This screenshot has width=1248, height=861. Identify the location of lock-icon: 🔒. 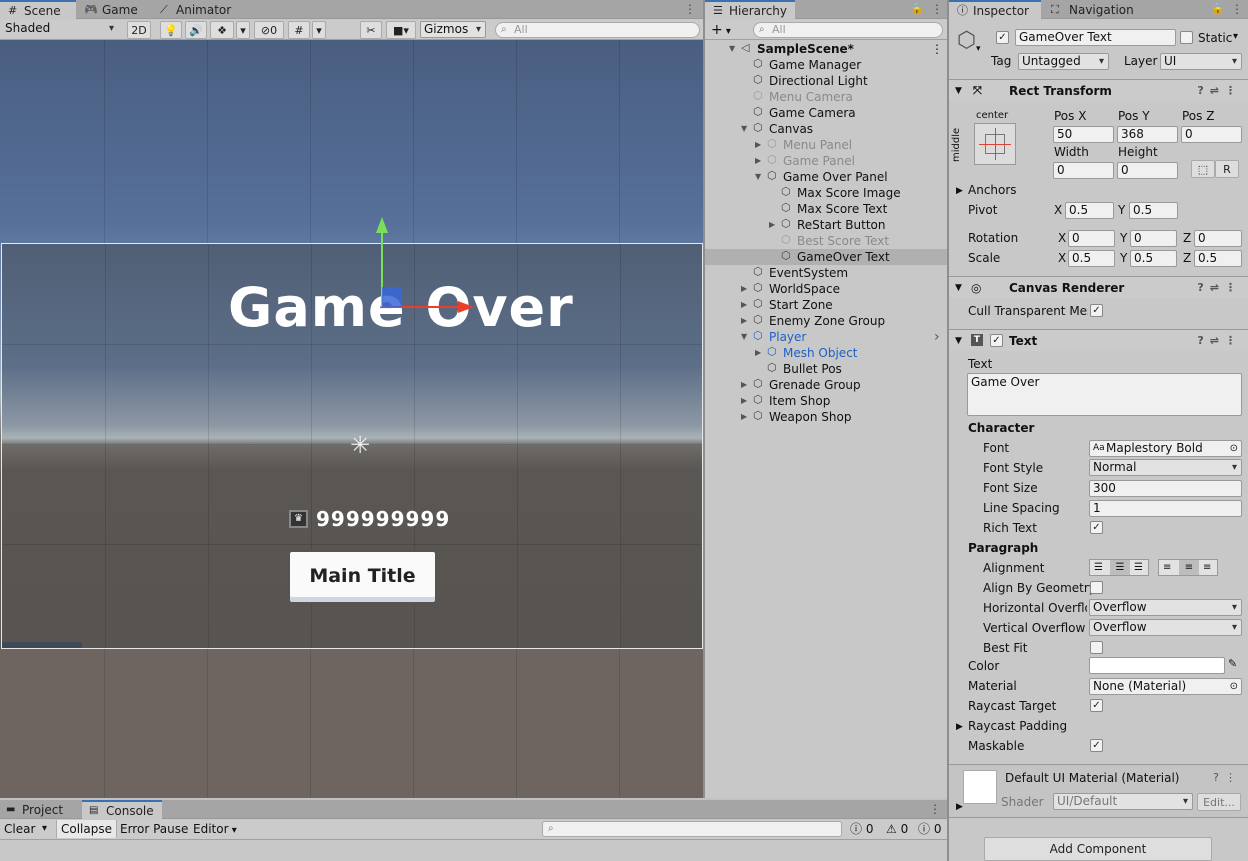
(917, 8).